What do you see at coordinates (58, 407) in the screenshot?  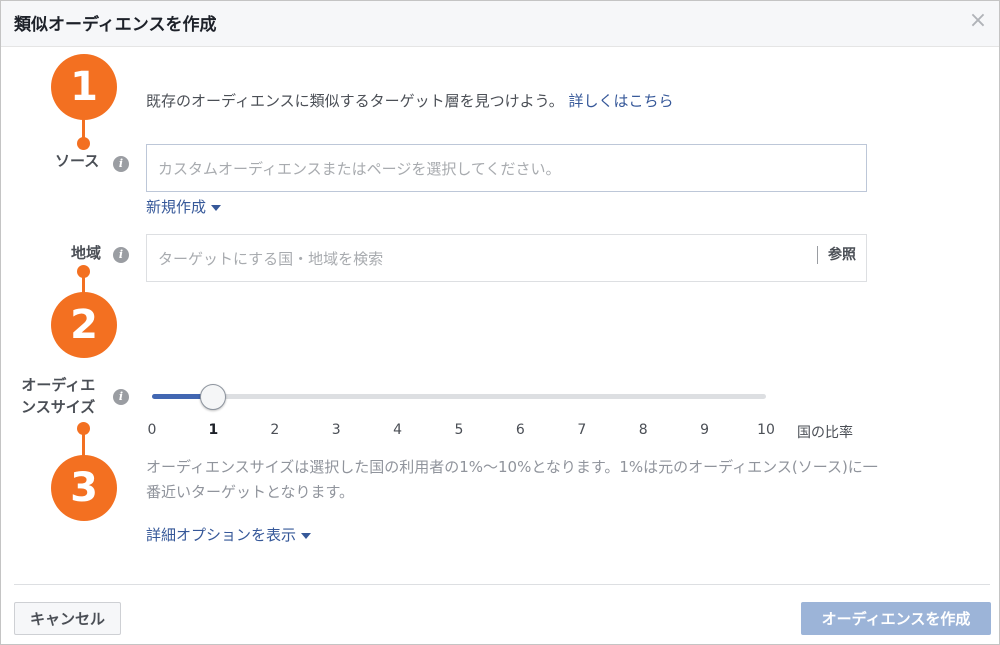 I see `audience-size-label-line2: ンスサイズ` at bounding box center [58, 407].